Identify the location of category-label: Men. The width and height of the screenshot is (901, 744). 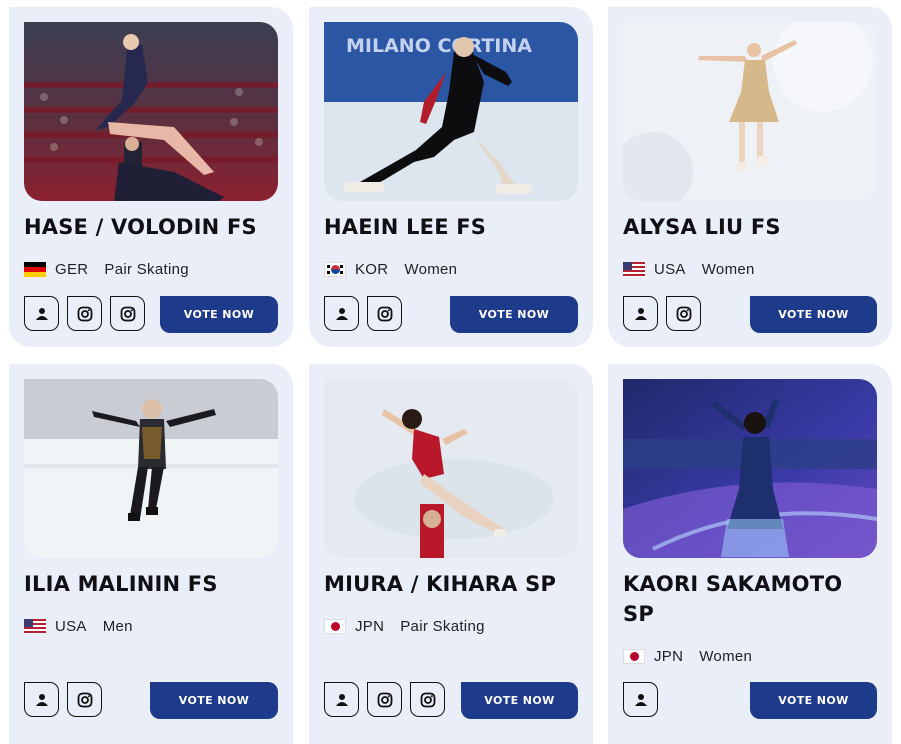
(117, 626).